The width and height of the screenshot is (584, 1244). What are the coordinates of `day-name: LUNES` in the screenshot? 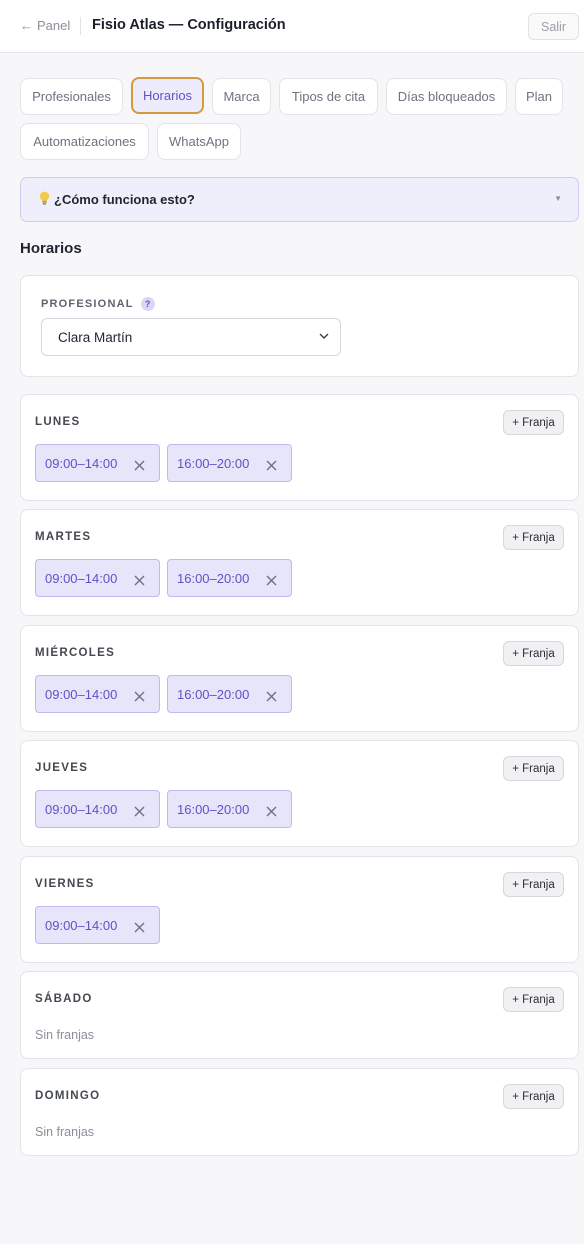 It's located at (58, 422).